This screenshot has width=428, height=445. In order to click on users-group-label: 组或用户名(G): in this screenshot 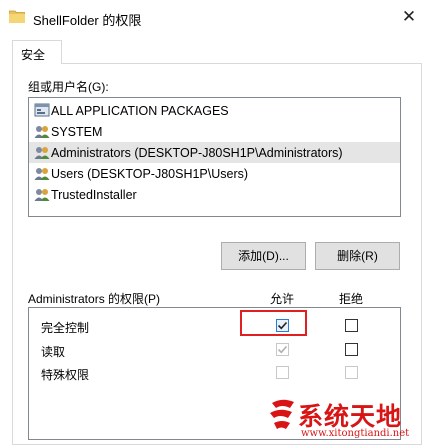, I will do `click(68, 87)`.